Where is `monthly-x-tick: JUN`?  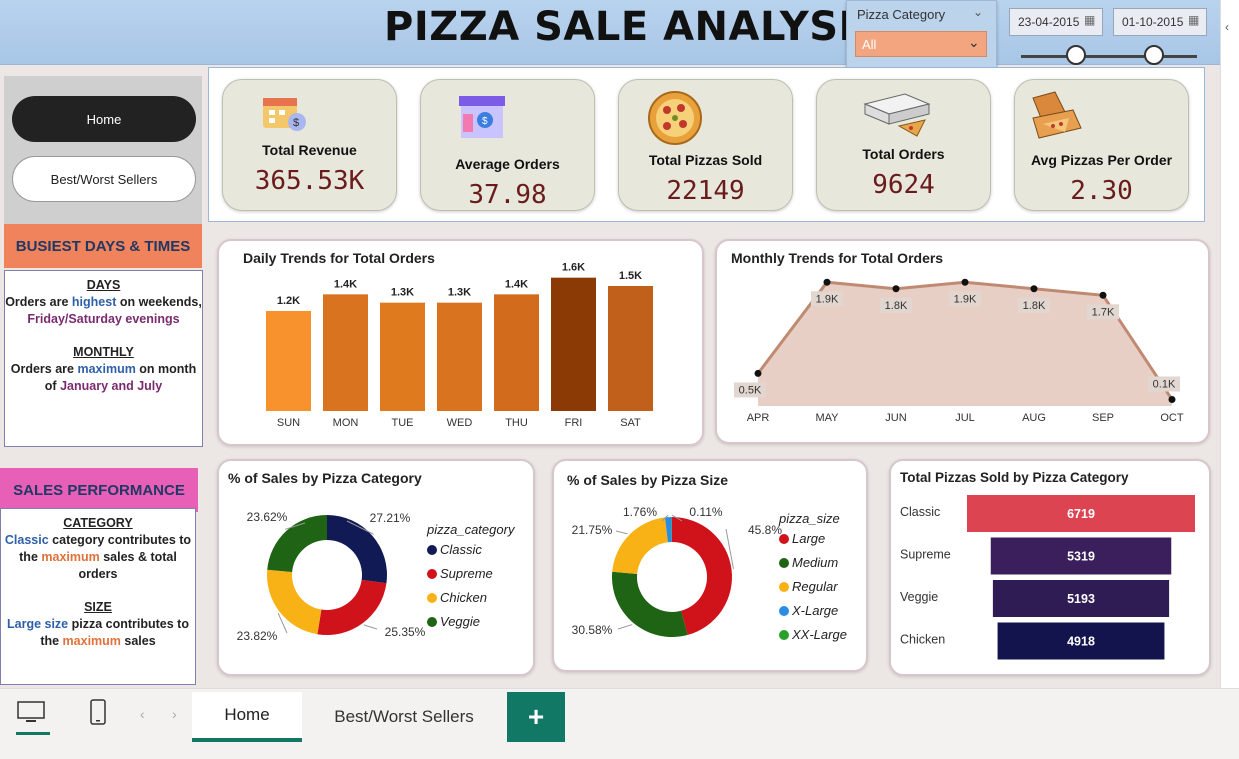
monthly-x-tick: JUN is located at coordinates (895, 418).